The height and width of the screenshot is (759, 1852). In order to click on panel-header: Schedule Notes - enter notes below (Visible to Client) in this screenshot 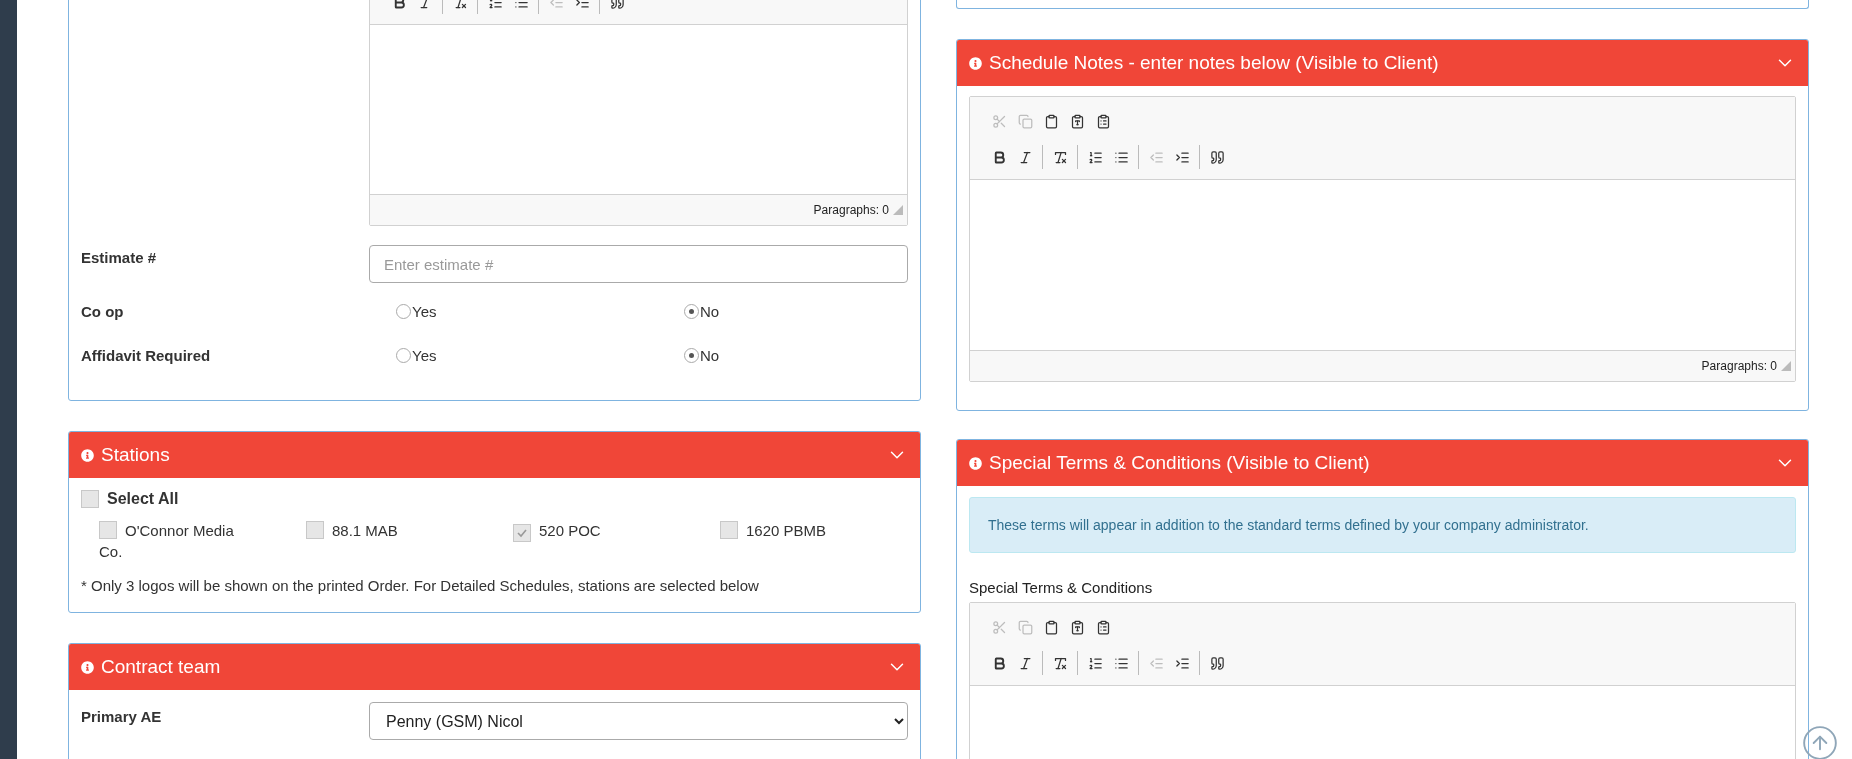, I will do `click(1382, 63)`.